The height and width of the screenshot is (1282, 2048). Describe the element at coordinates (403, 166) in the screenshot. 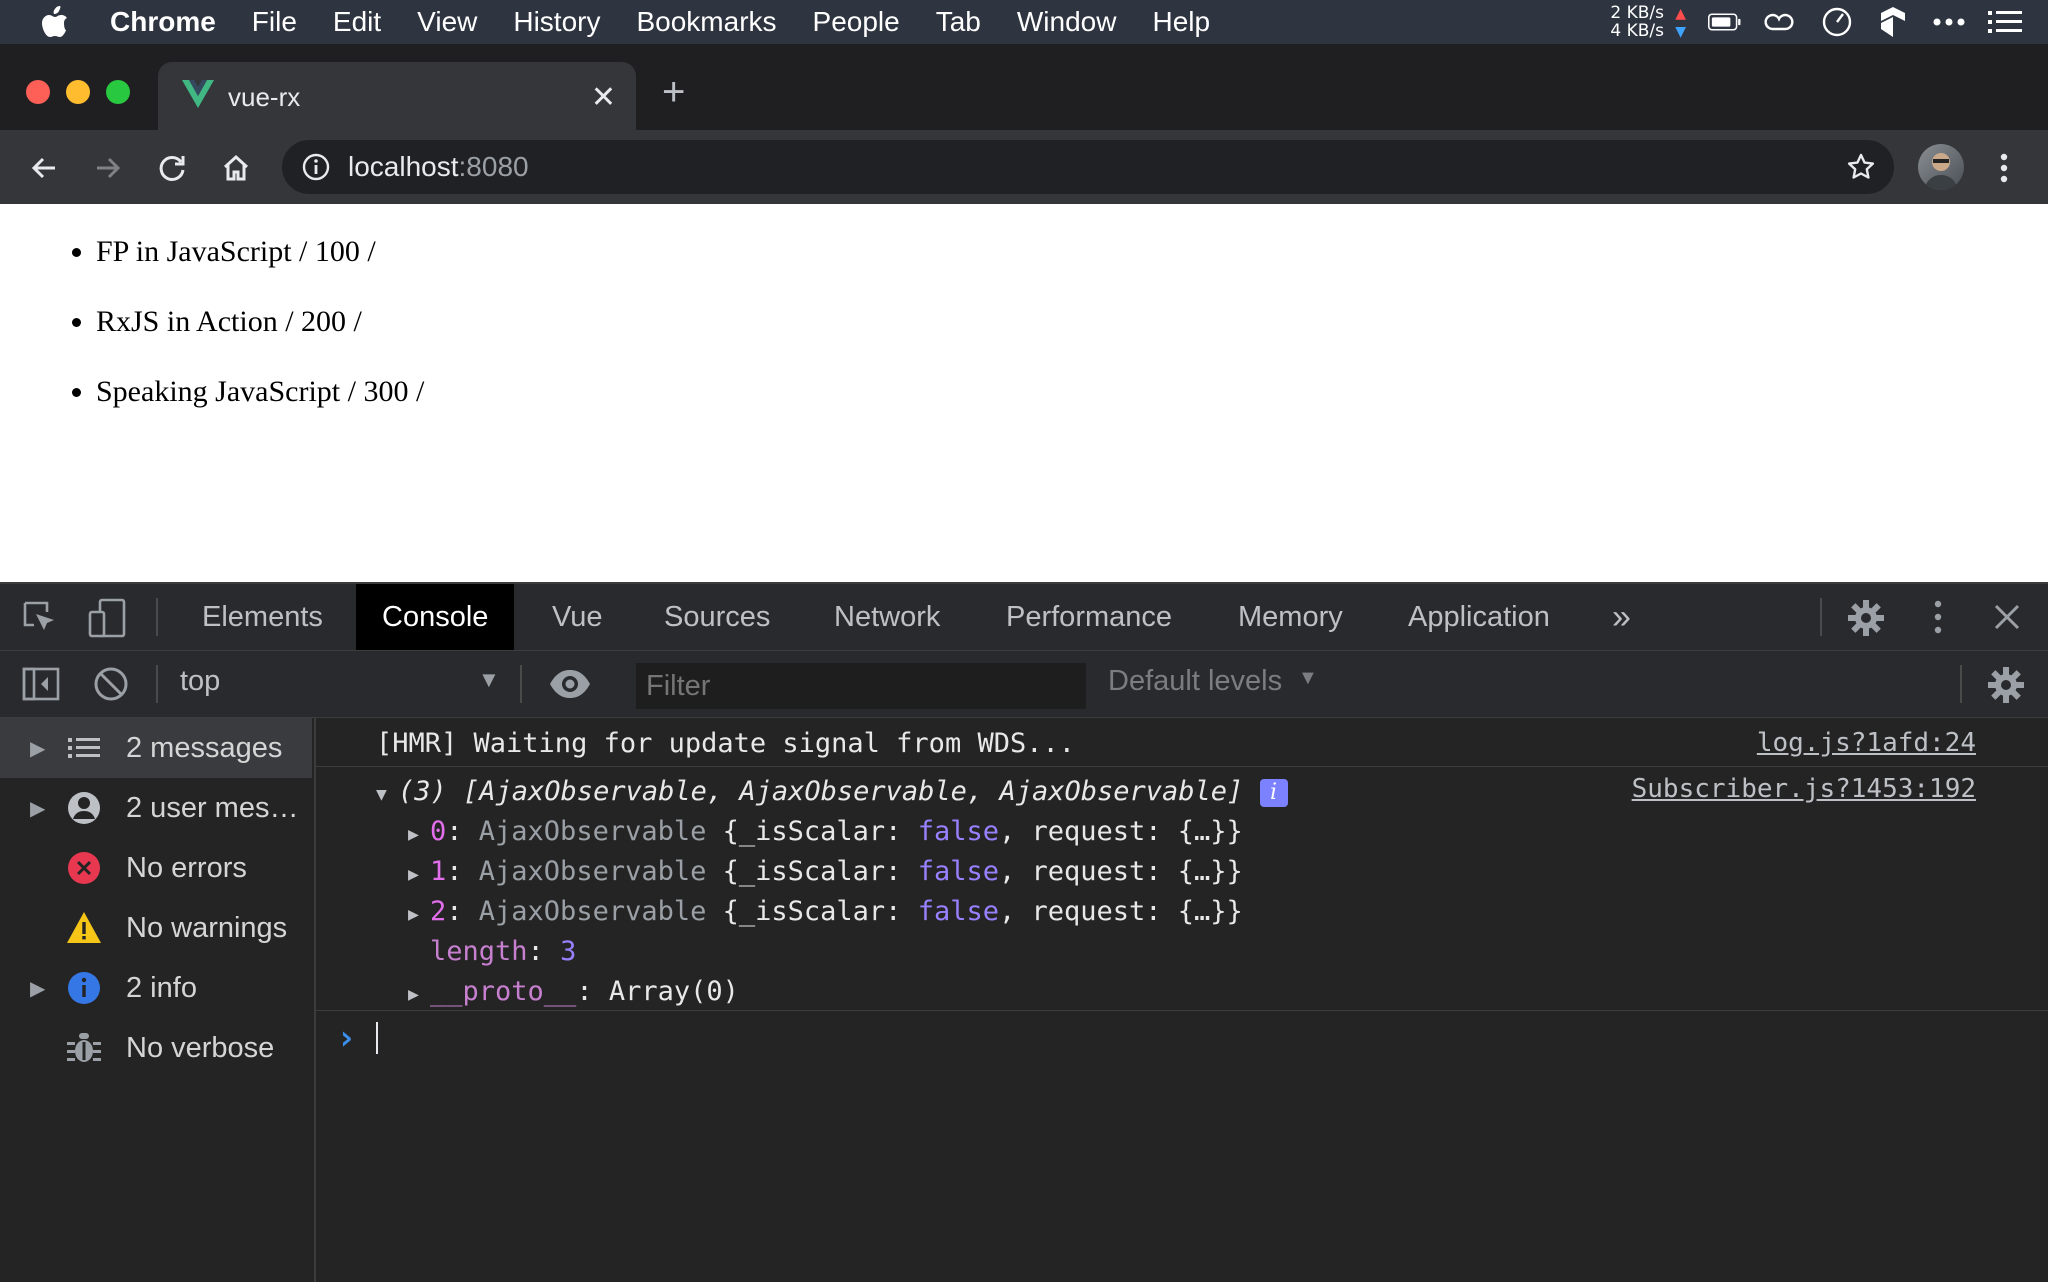

I see `url-host: localhost` at that location.